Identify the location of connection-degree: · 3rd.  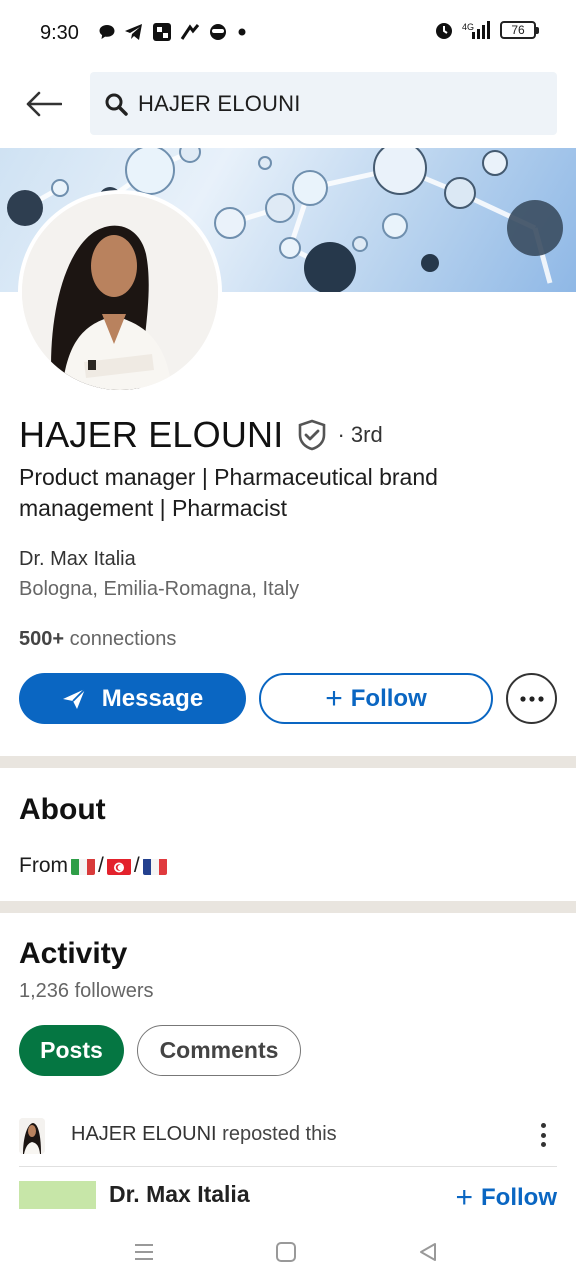
(360, 434).